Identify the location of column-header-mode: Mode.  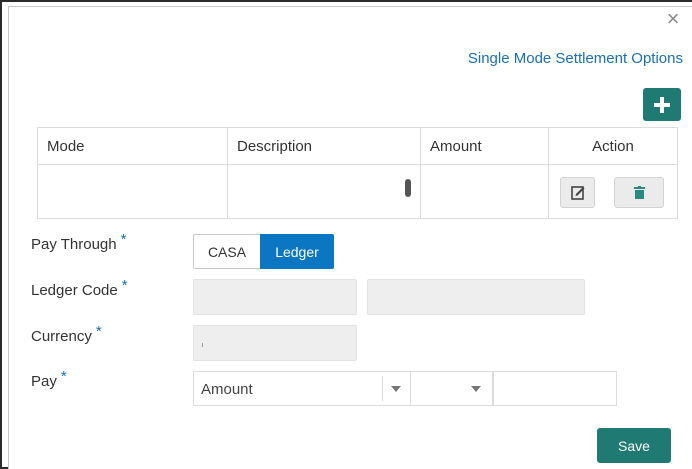
(133, 146).